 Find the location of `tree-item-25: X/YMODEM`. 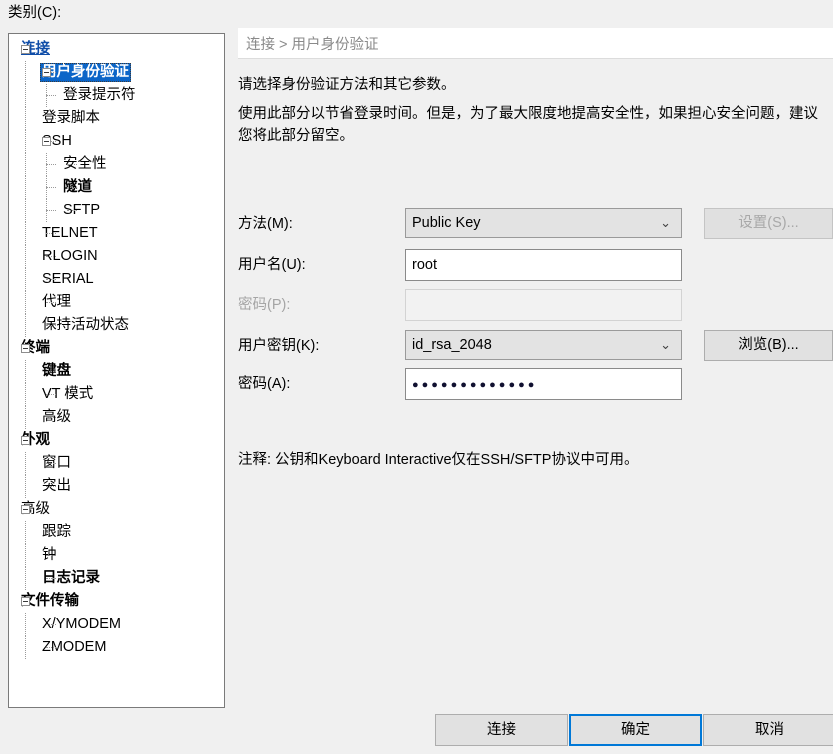

tree-item-25: X/YMODEM is located at coordinates (116, 624).